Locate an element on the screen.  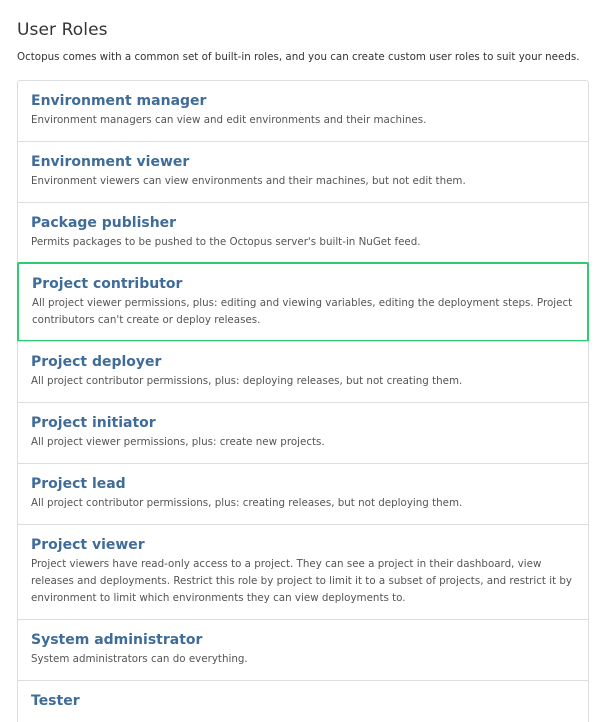
role-name: Project deployer is located at coordinates (303, 362).